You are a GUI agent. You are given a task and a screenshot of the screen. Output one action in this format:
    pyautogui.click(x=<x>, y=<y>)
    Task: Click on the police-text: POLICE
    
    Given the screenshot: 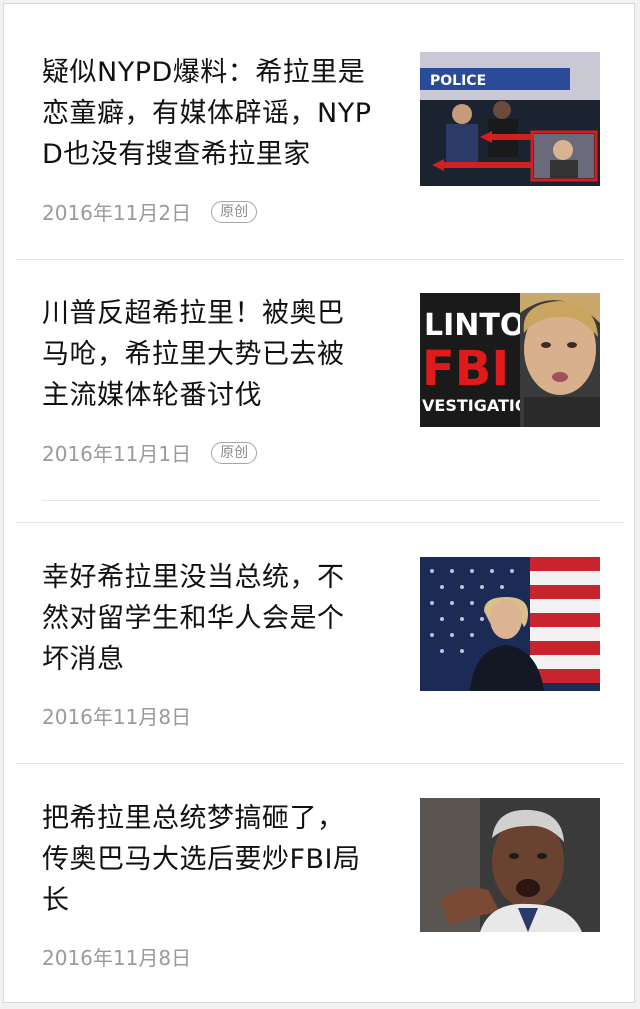 What is the action you would take?
    pyautogui.click(x=458, y=81)
    